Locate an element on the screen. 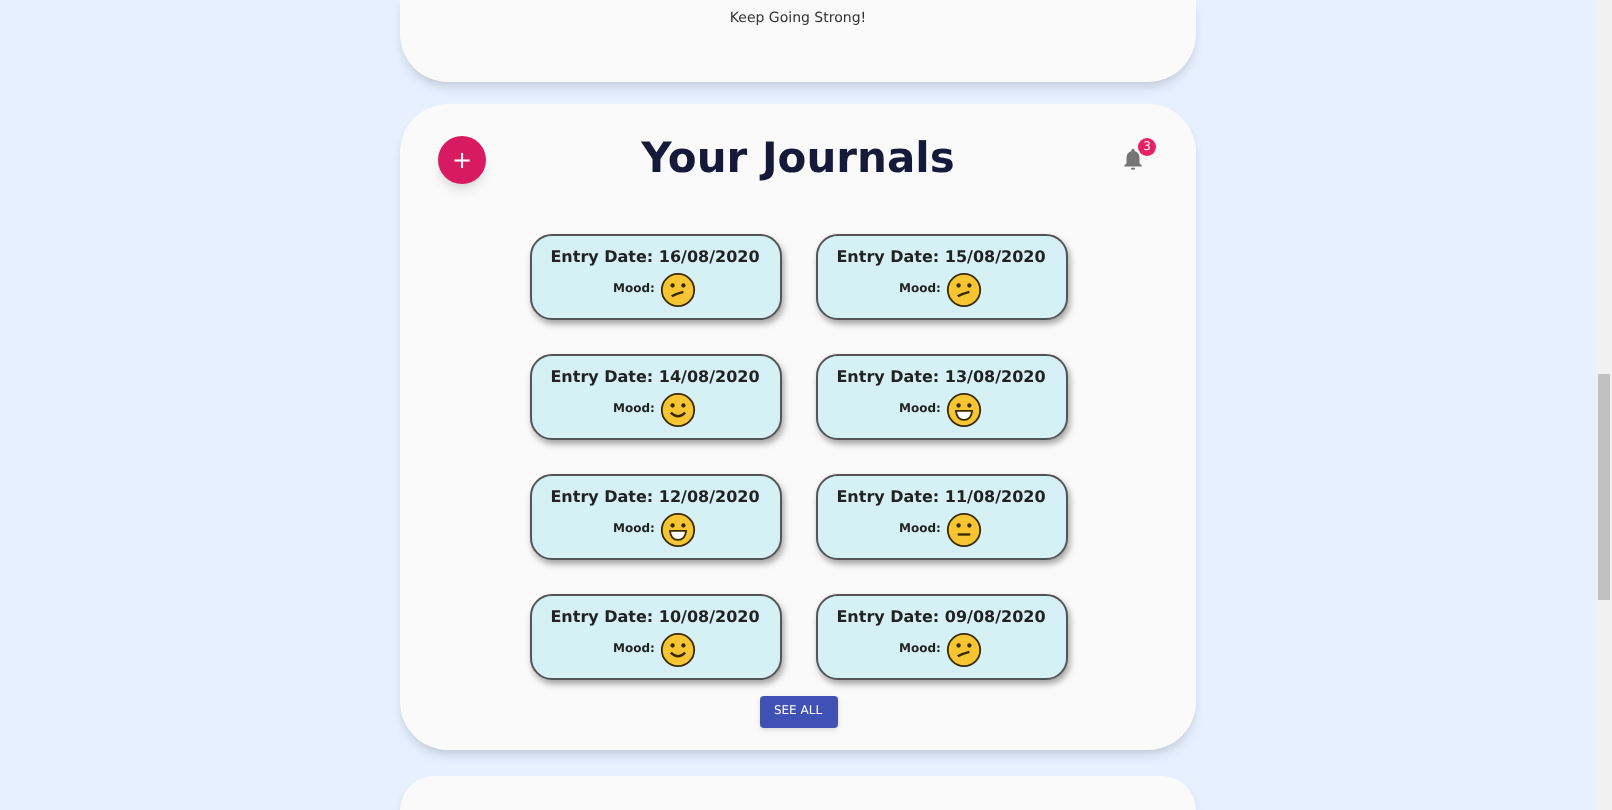 This screenshot has height=810, width=1612. section-title: Your Journals is located at coordinates (798, 159).